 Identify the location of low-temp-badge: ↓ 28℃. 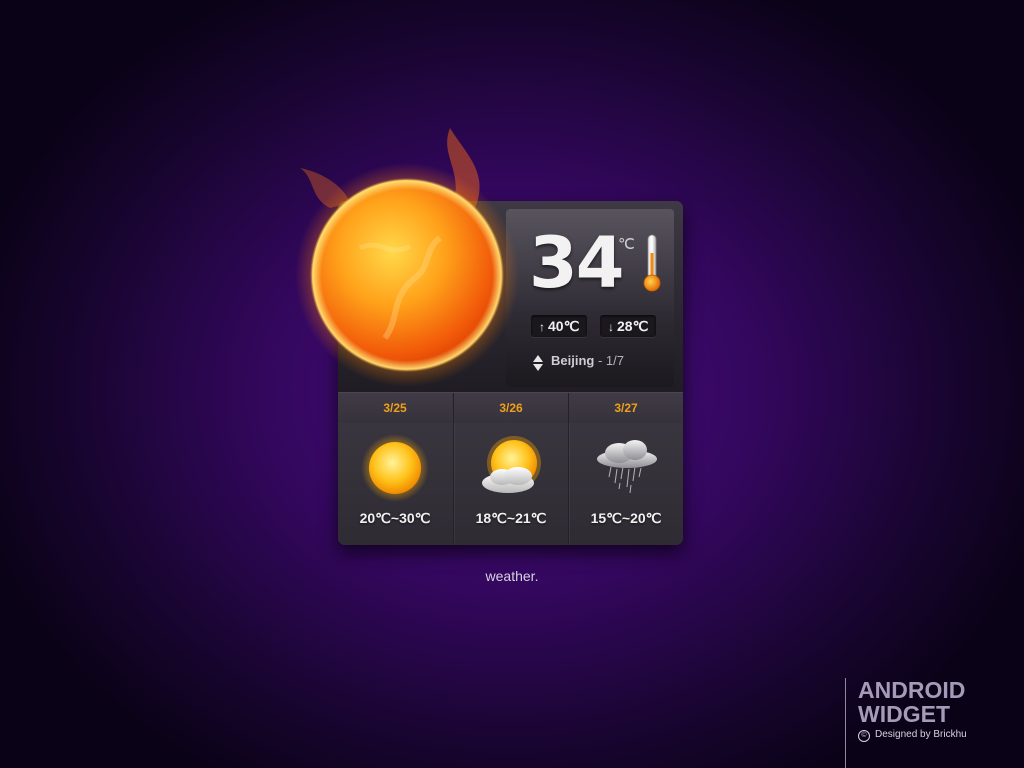
(628, 326).